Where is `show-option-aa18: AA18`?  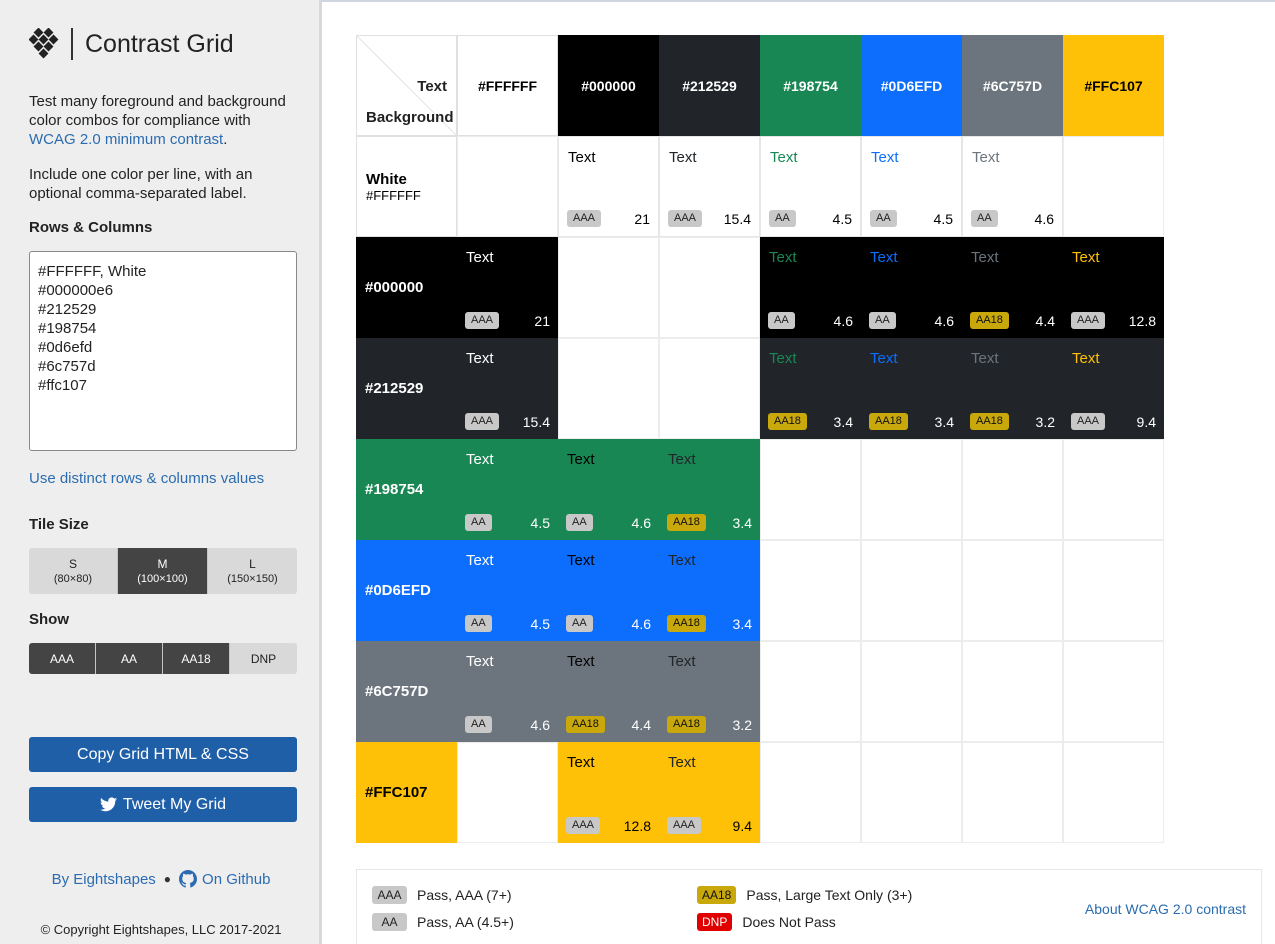 show-option-aa18: AA18 is located at coordinates (196, 658).